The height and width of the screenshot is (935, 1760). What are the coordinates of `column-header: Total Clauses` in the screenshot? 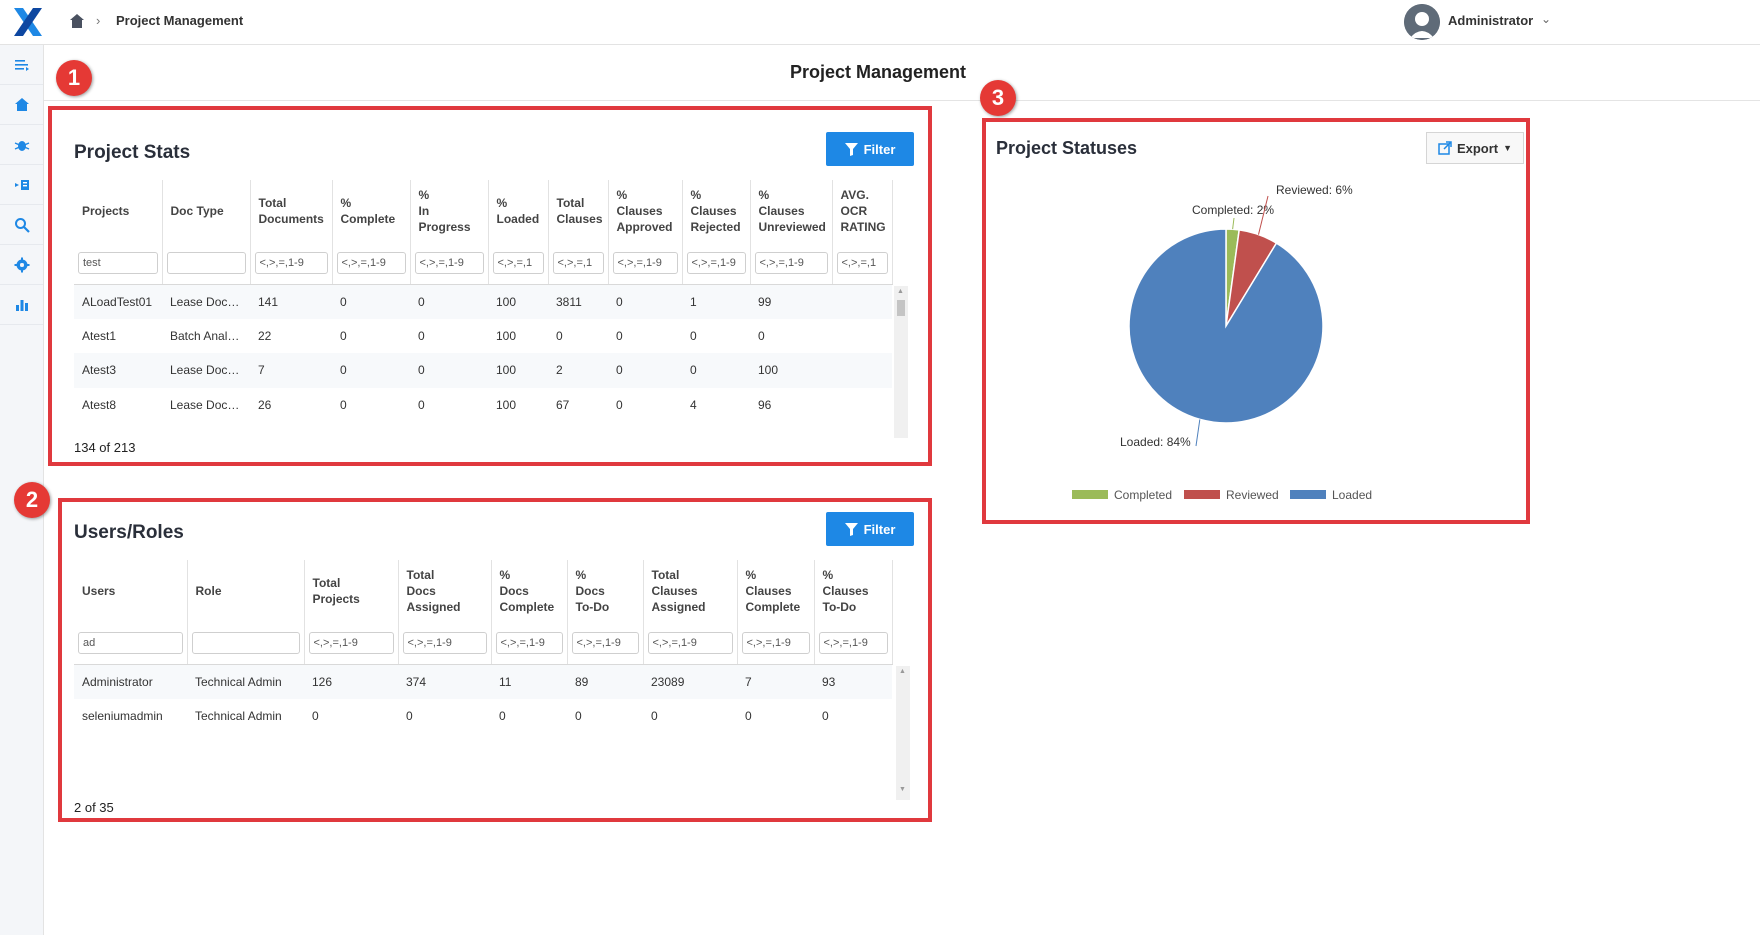 It's located at (578, 211).